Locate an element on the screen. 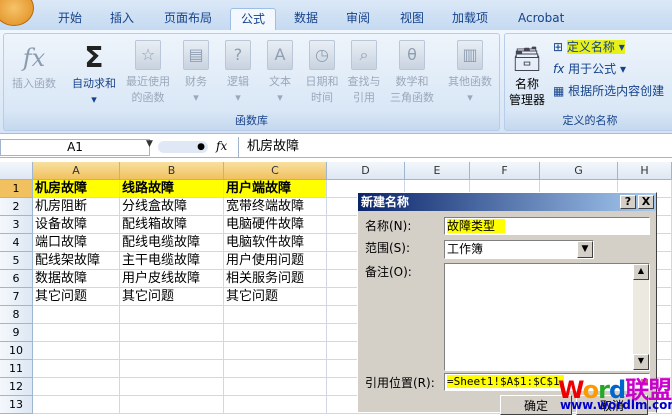 This screenshot has height=416, width=672. column-header-F: F is located at coordinates (505, 171).